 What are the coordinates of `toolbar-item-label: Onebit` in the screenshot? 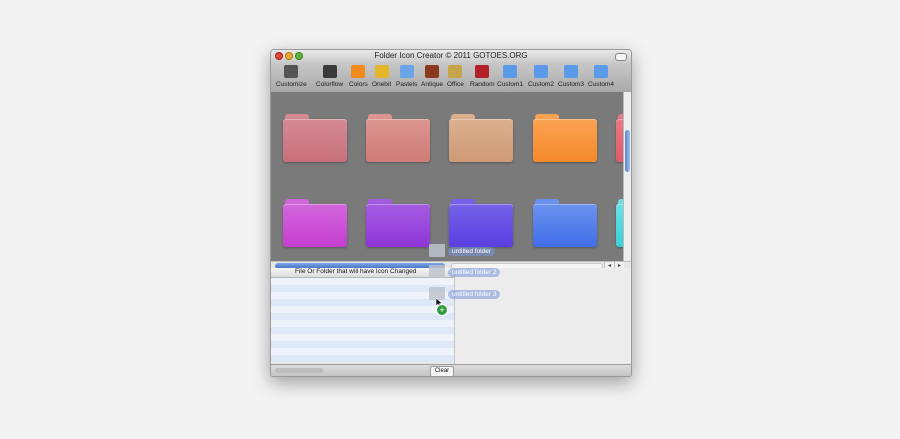 It's located at (382, 84).